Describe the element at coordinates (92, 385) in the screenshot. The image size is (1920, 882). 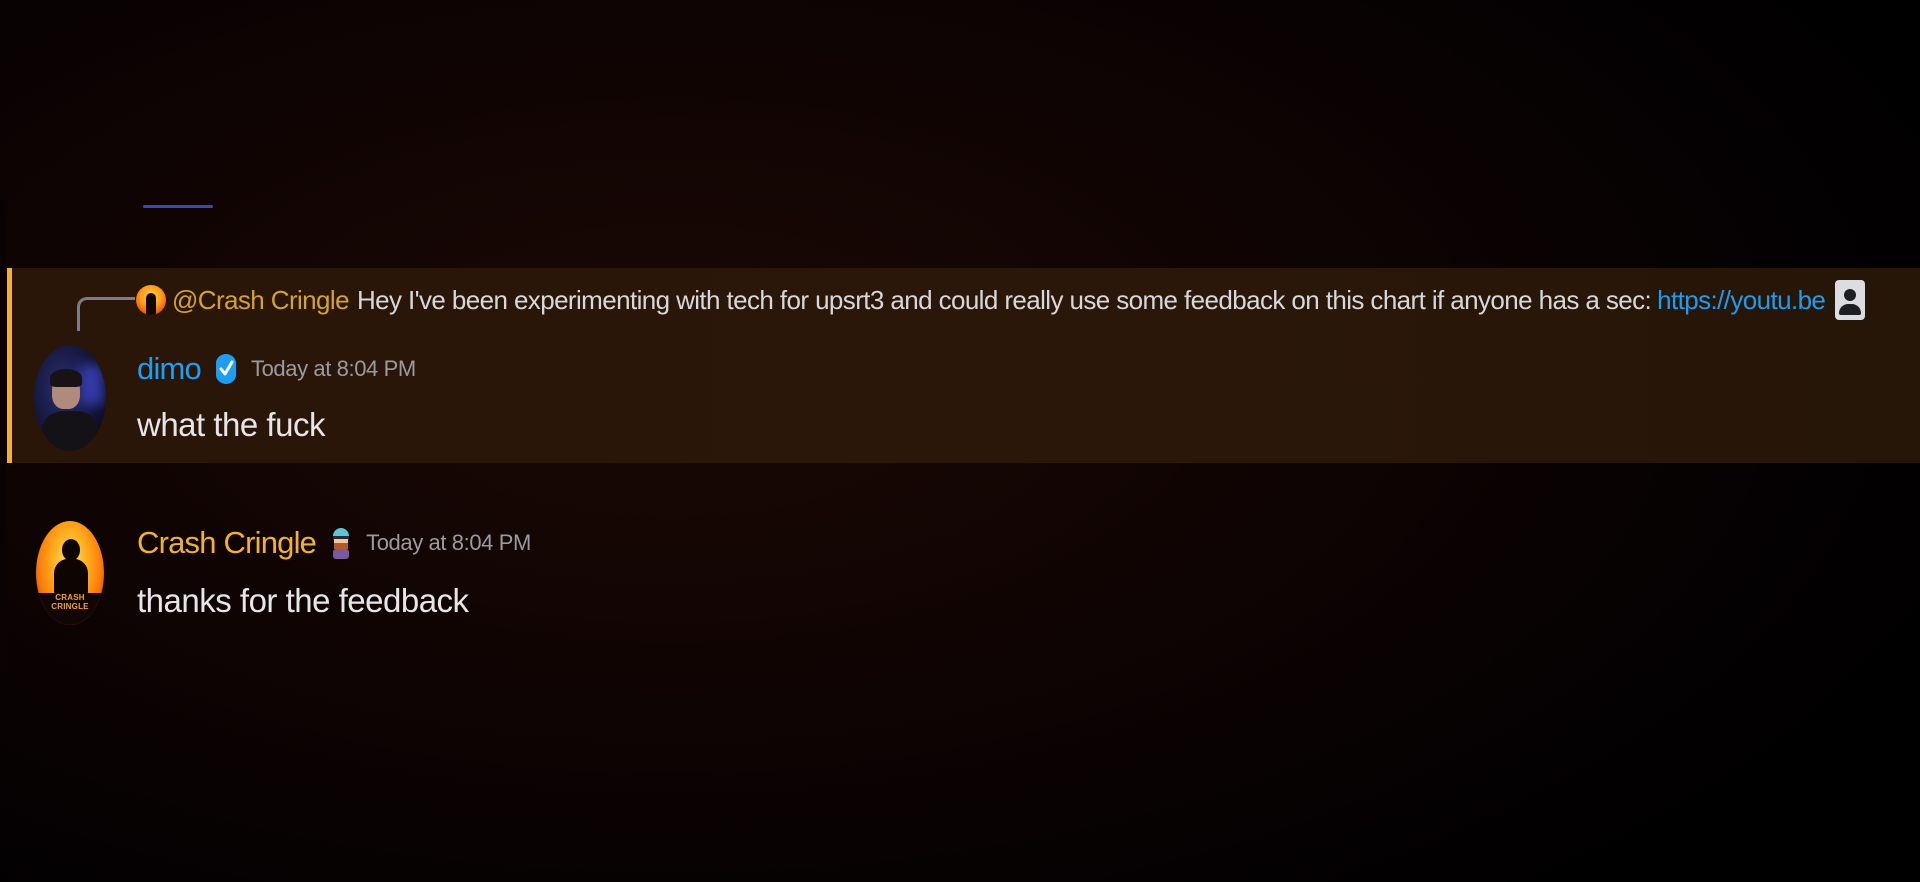
I see `avatar-glow` at that location.